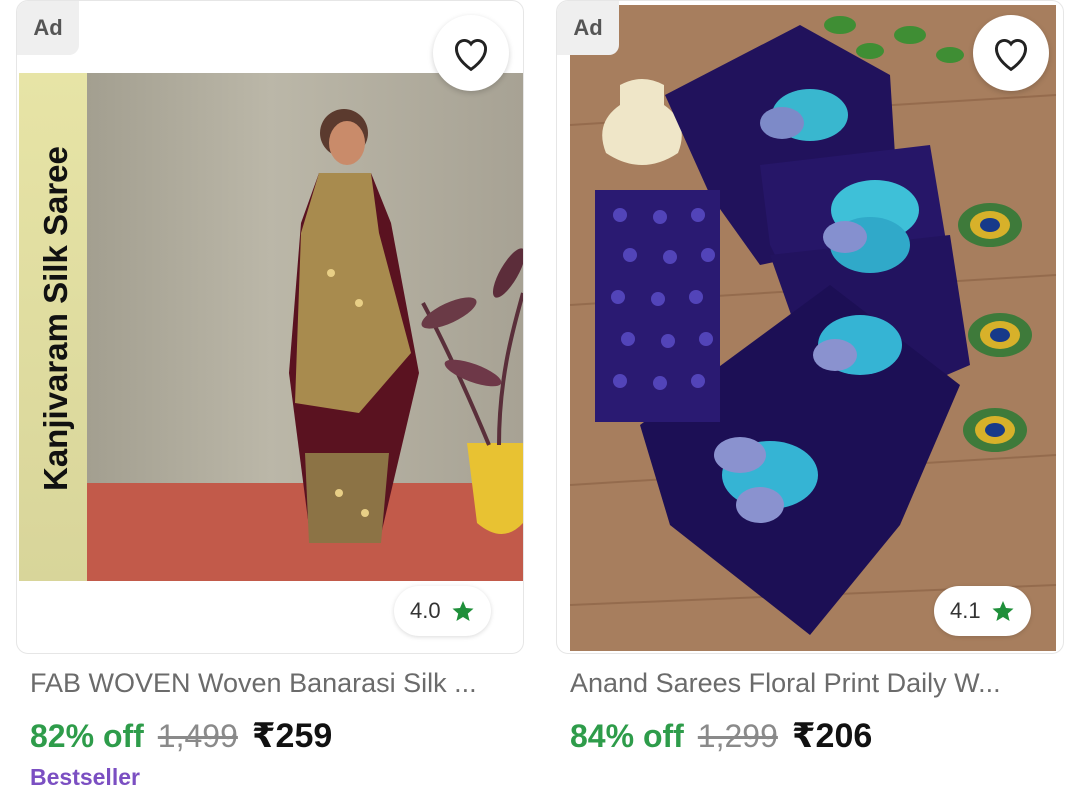 This screenshot has height=800, width=1080. Describe the element at coordinates (982, 611) in the screenshot. I see `rating-pill: 4.1` at that location.